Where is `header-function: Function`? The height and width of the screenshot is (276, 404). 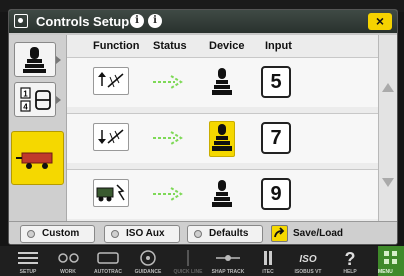
header-function: Function is located at coordinates (116, 46).